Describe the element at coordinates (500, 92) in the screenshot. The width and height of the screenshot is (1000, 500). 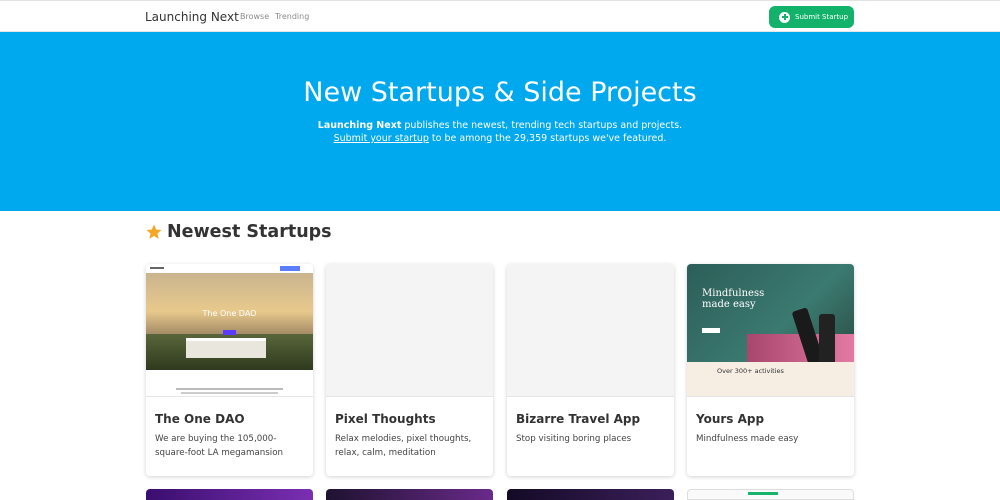
I see `hero-title: New Startups & Side Projects` at that location.